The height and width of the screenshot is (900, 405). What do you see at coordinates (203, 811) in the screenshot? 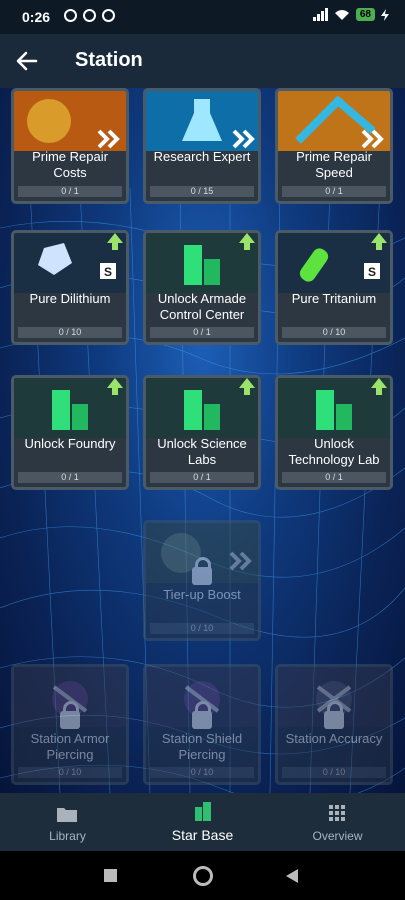
I see `building-icon` at bounding box center [203, 811].